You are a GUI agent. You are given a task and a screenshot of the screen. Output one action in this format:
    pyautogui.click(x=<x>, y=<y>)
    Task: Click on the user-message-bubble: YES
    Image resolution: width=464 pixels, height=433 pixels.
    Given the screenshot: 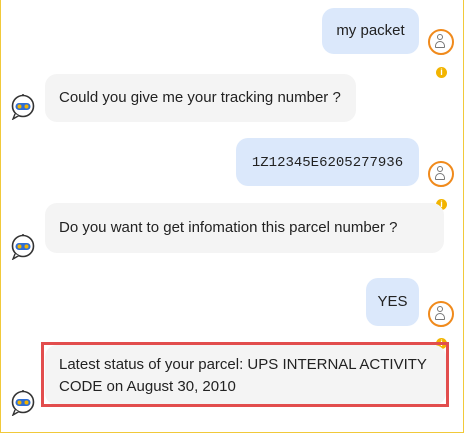 What is the action you would take?
    pyautogui.click(x=392, y=302)
    